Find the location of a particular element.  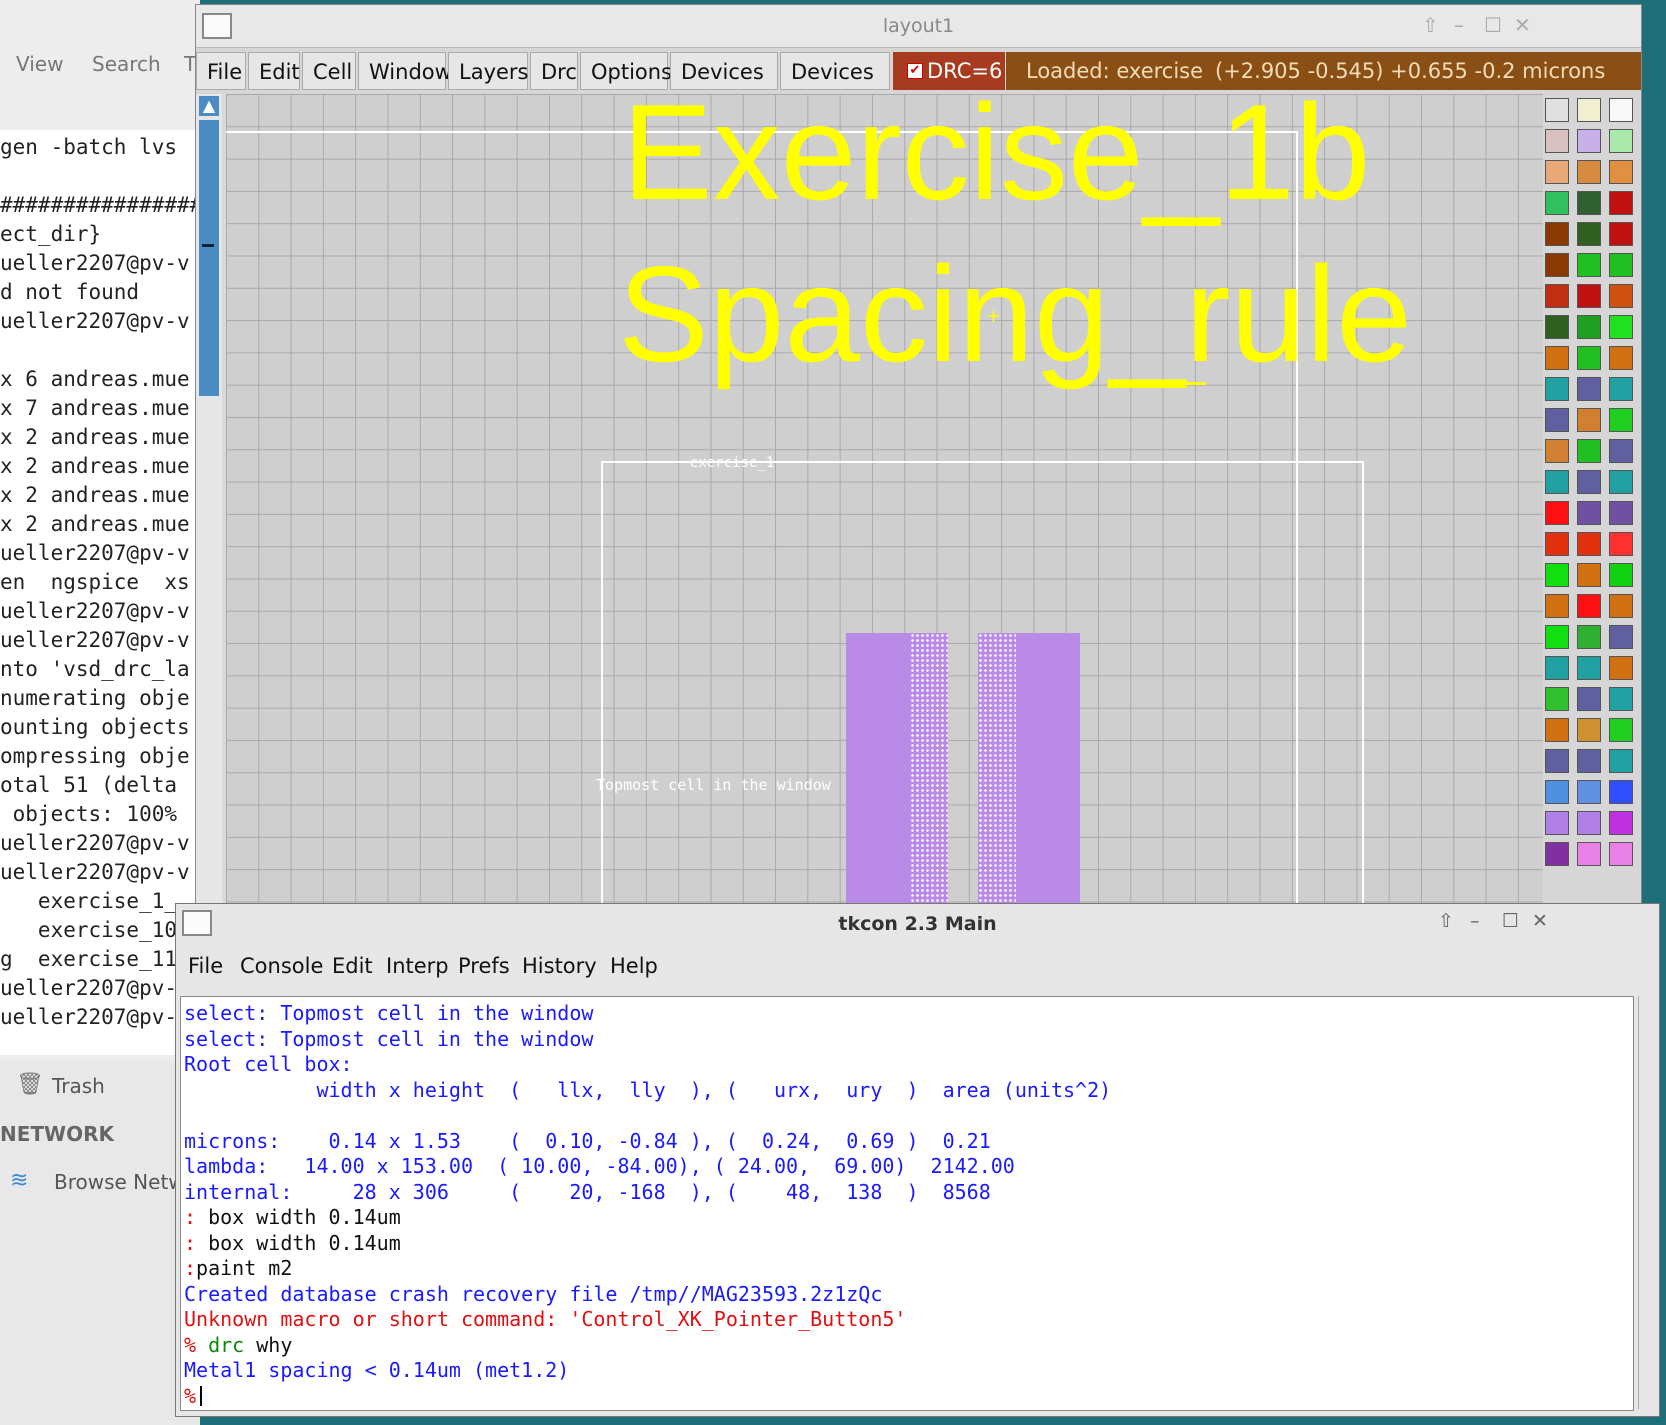

close-icon: ✕ is located at coordinates (1522, 25).